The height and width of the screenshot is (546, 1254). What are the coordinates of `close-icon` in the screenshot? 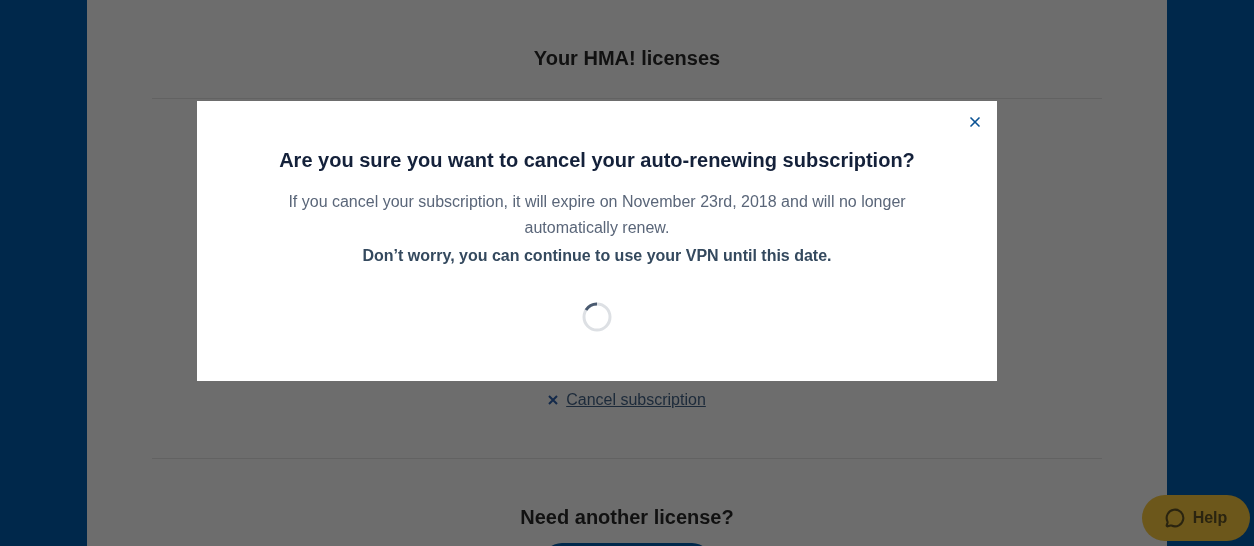 It's located at (553, 400).